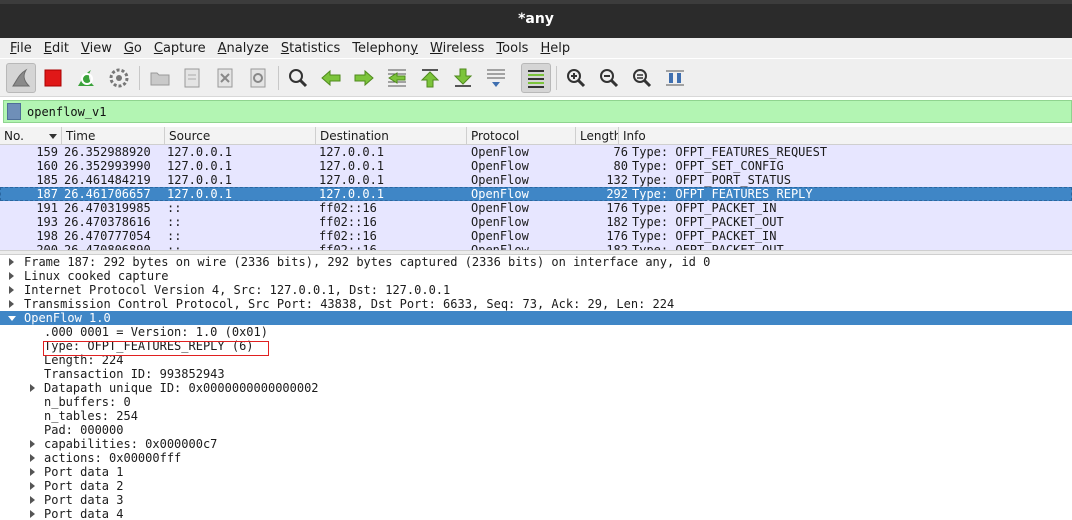  What do you see at coordinates (385, 48) in the screenshot?
I see `menu-telephony: Telephony` at bounding box center [385, 48].